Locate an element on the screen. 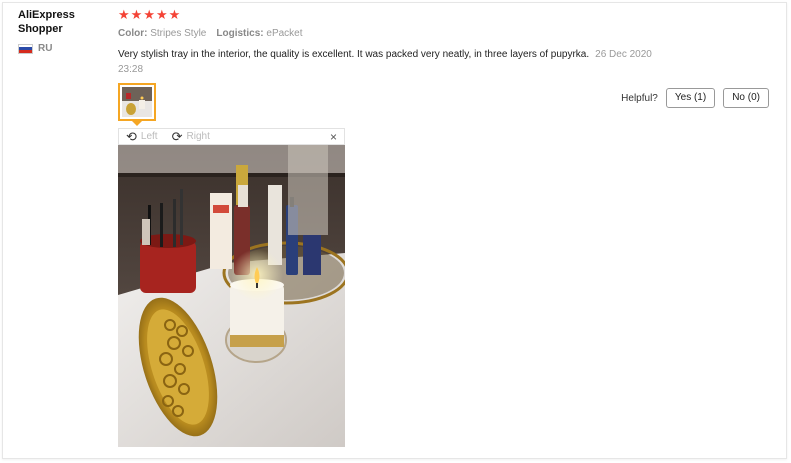  review-photo-thumbnail is located at coordinates (137, 102).